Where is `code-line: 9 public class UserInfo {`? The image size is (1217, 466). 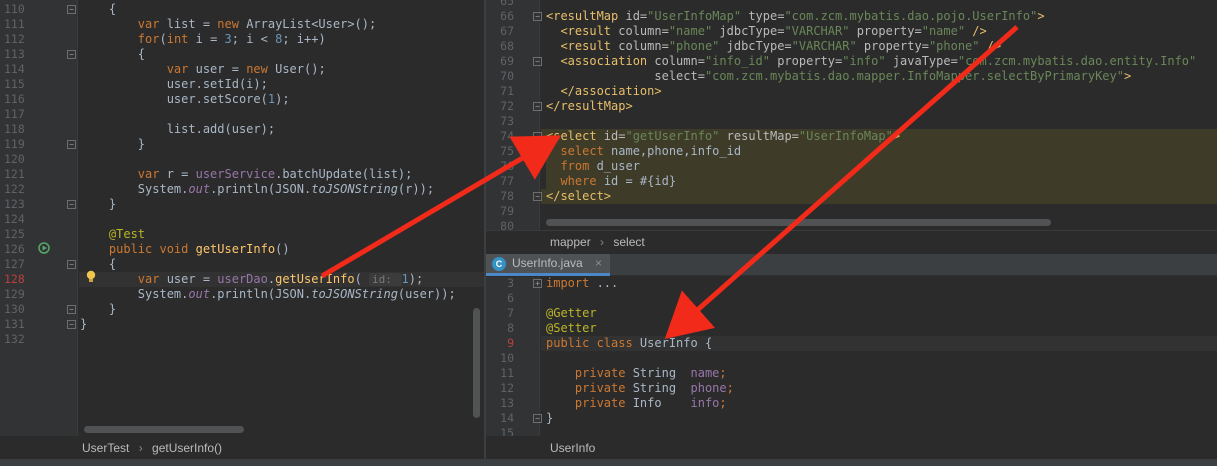 code-line: 9 public class UserInfo { is located at coordinates (851, 343).